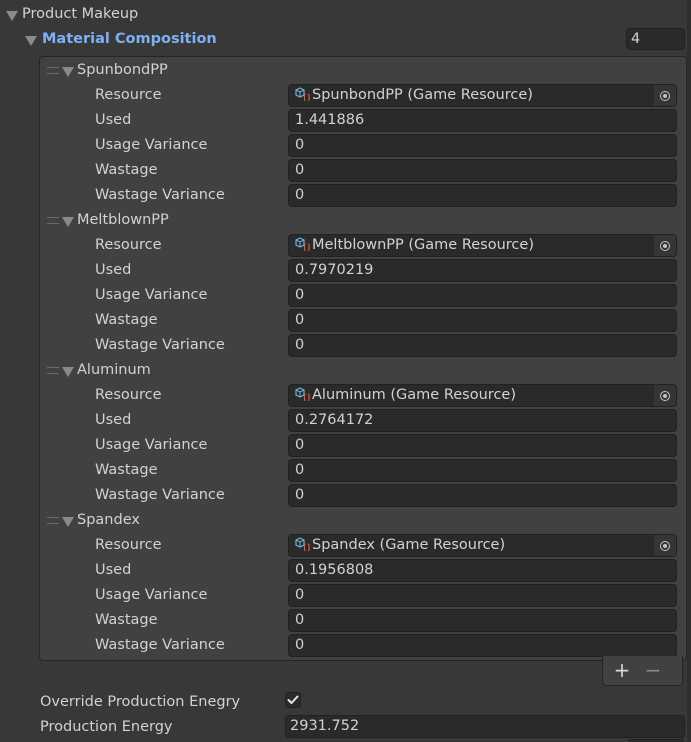 Image resolution: width=691 pixels, height=742 pixels. What do you see at coordinates (482, 420) in the screenshot?
I see `used-field: 0.2764172` at bounding box center [482, 420].